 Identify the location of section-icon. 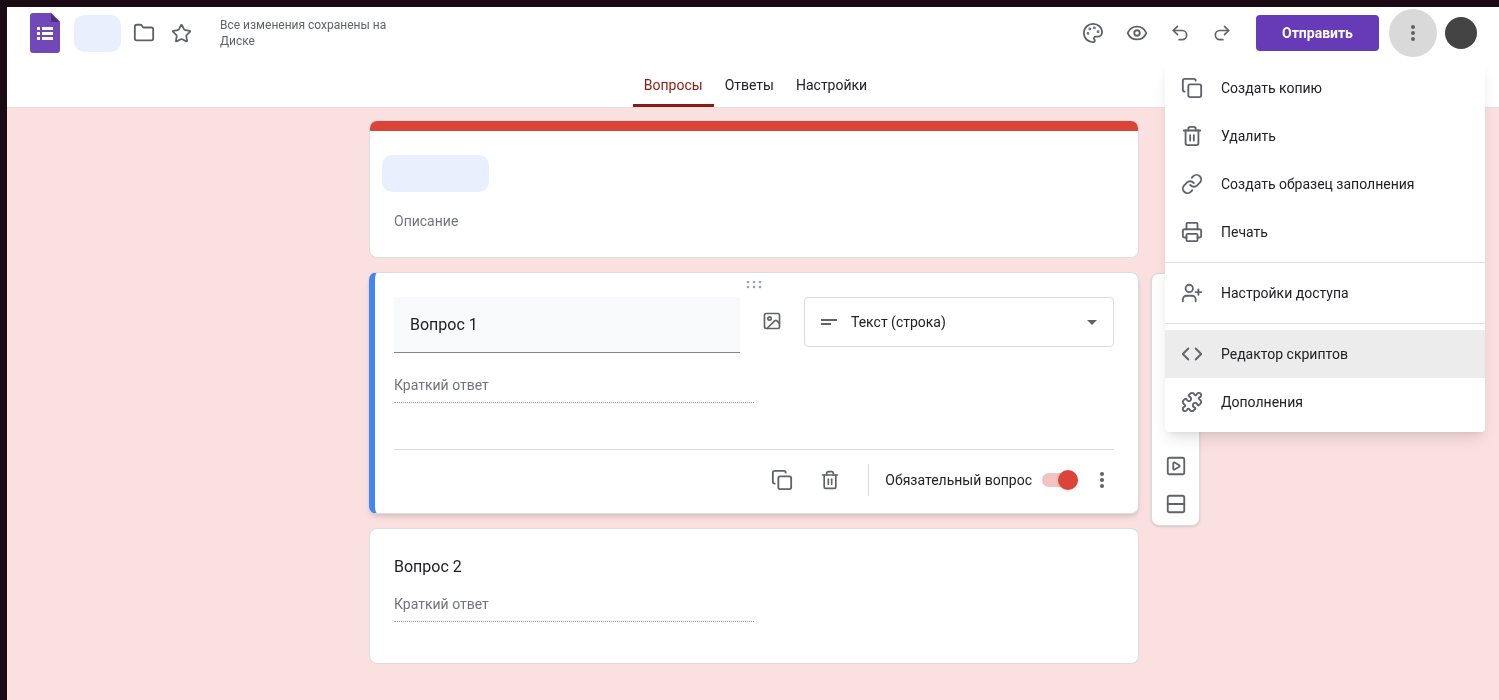
(1175, 504).